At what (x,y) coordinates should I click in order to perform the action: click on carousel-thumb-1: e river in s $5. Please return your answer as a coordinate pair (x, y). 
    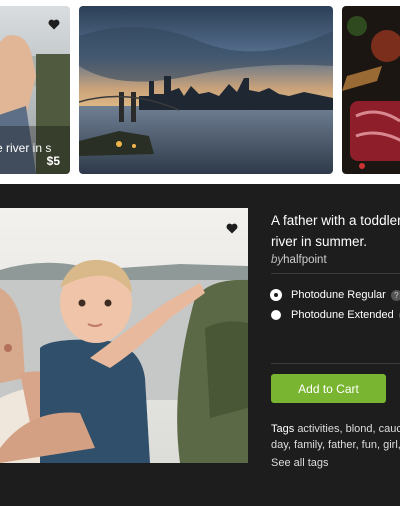
    Looking at the image, I should click on (35, 90).